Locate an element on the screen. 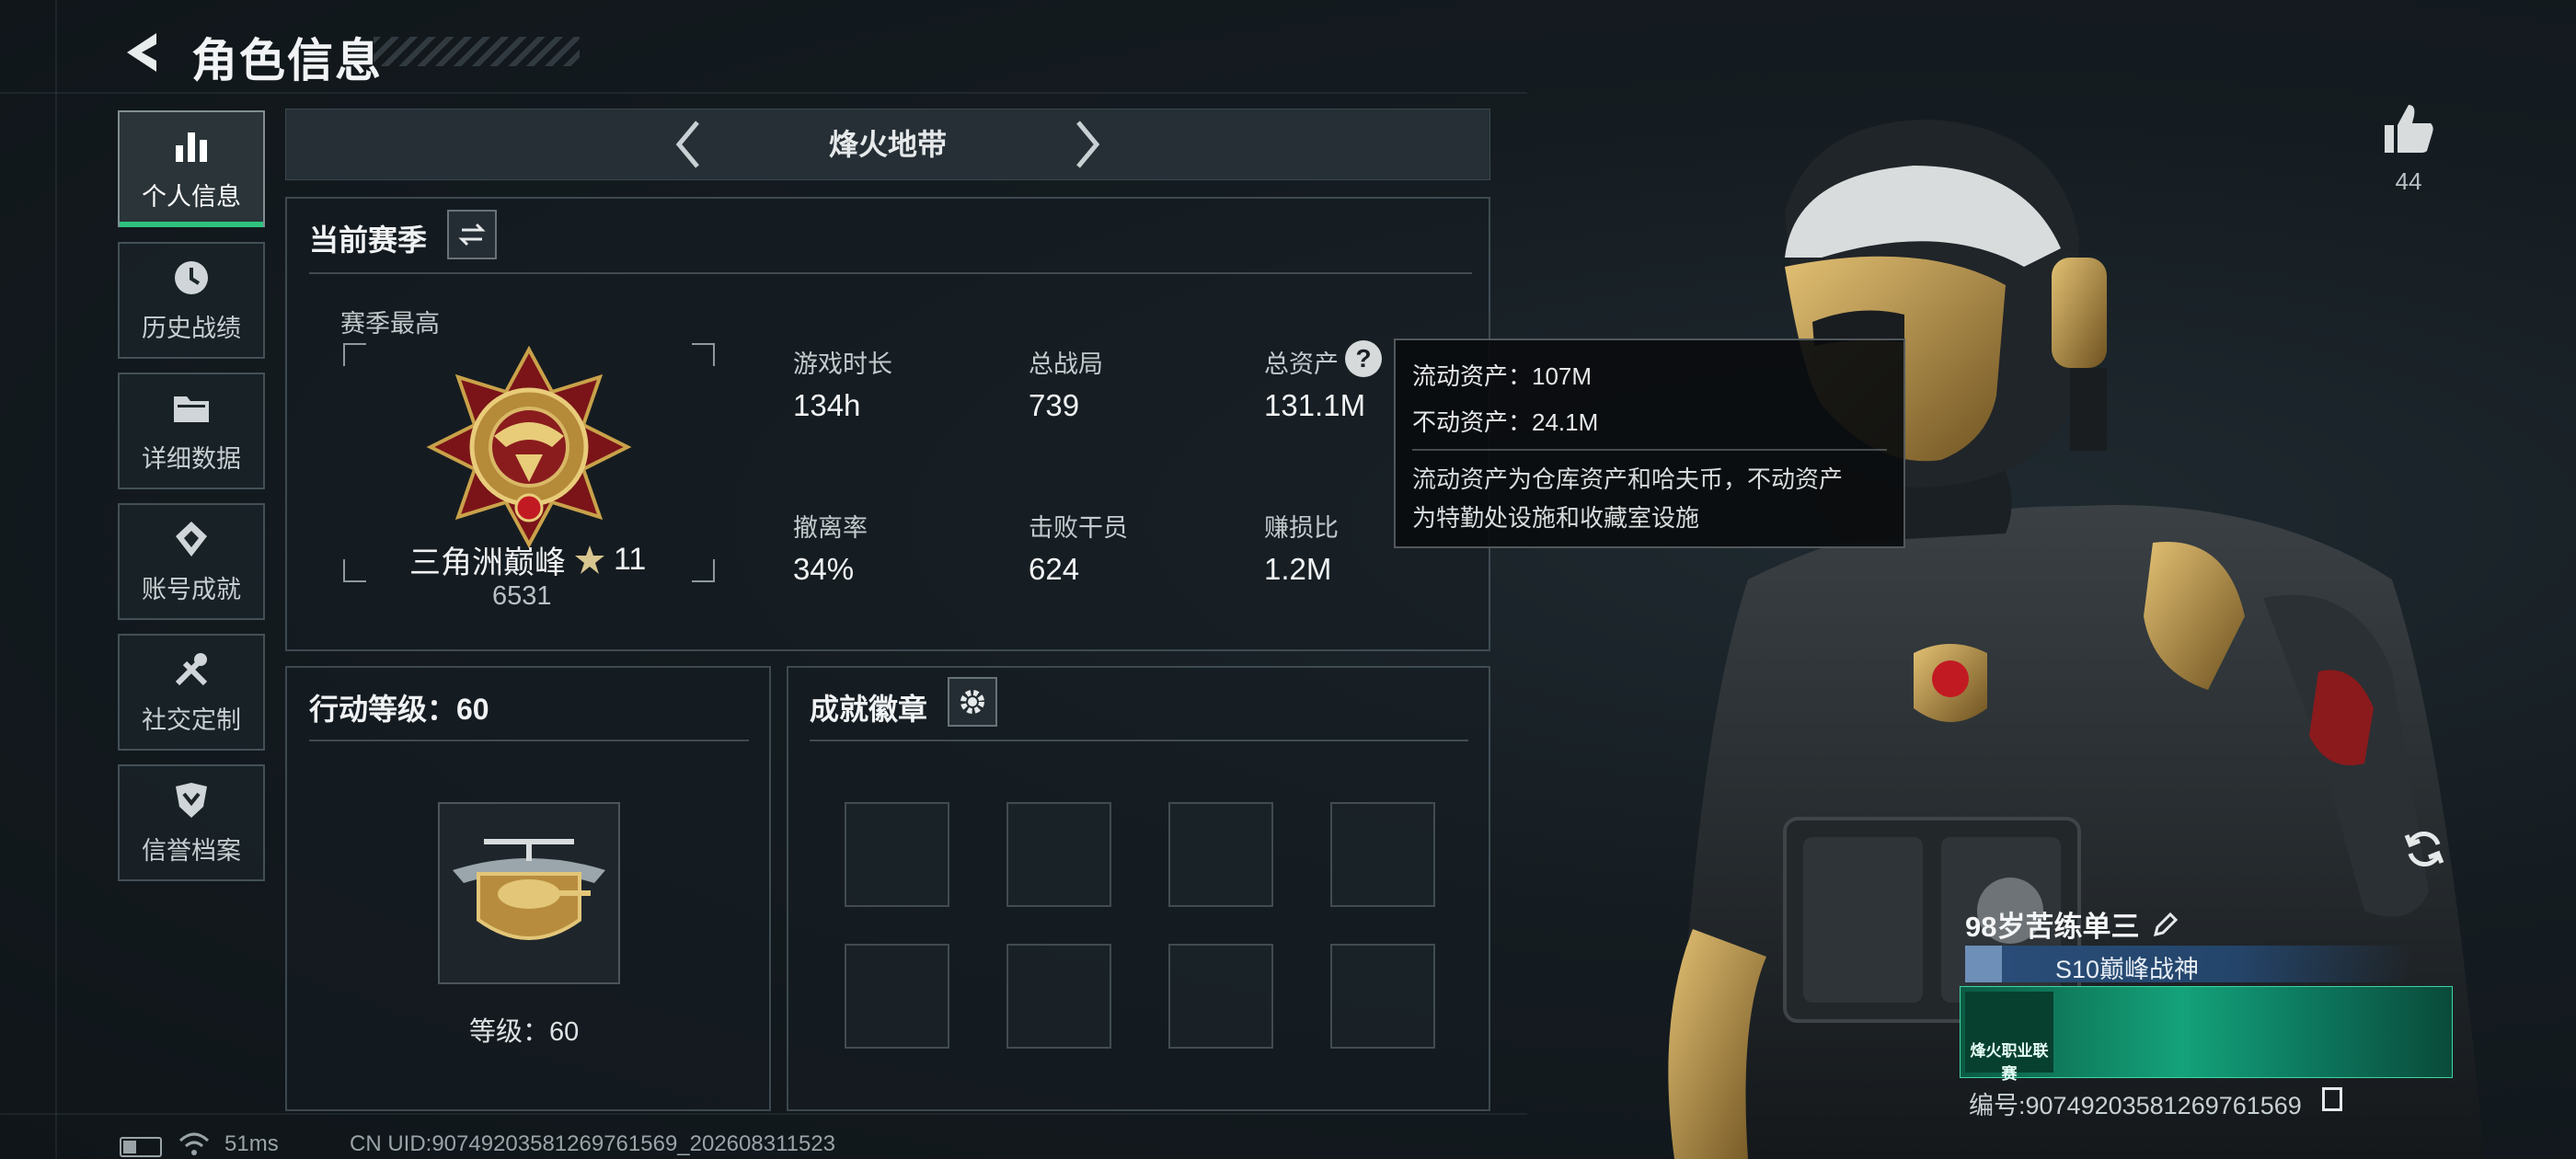 This screenshot has height=1159, width=2576. nav-label: 个人信息 is located at coordinates (191, 197).